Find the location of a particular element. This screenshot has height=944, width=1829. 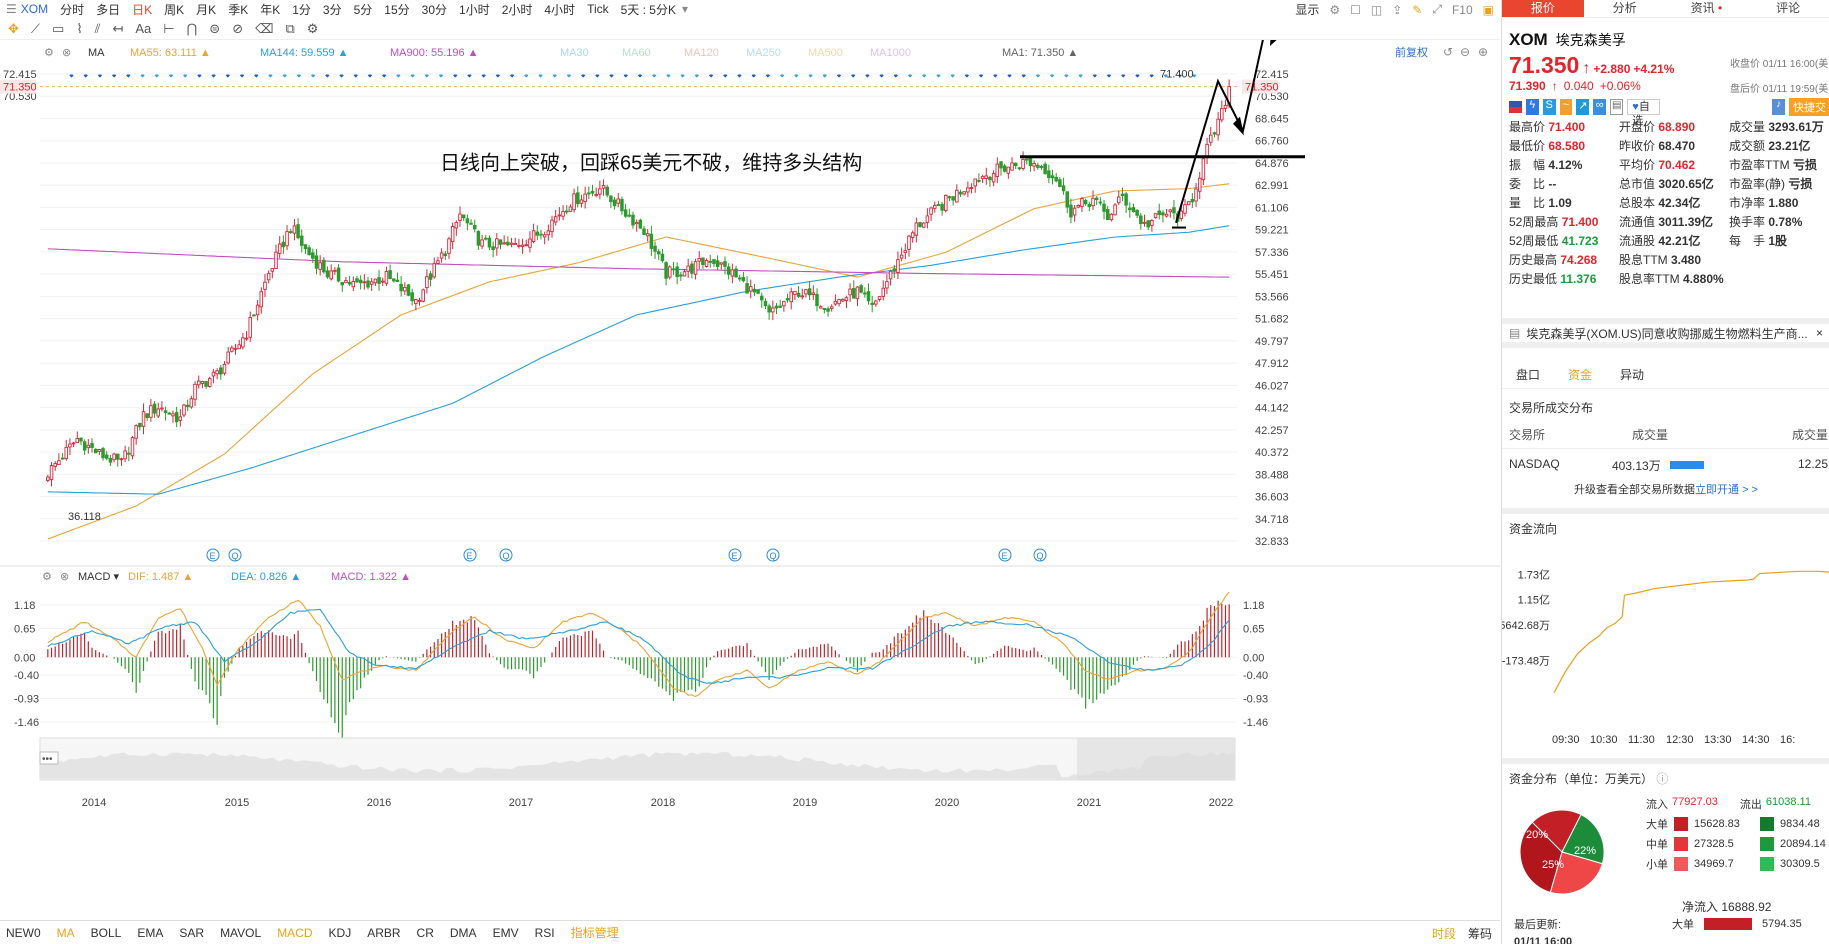

period-tab-5: 季K is located at coordinates (238, 9).